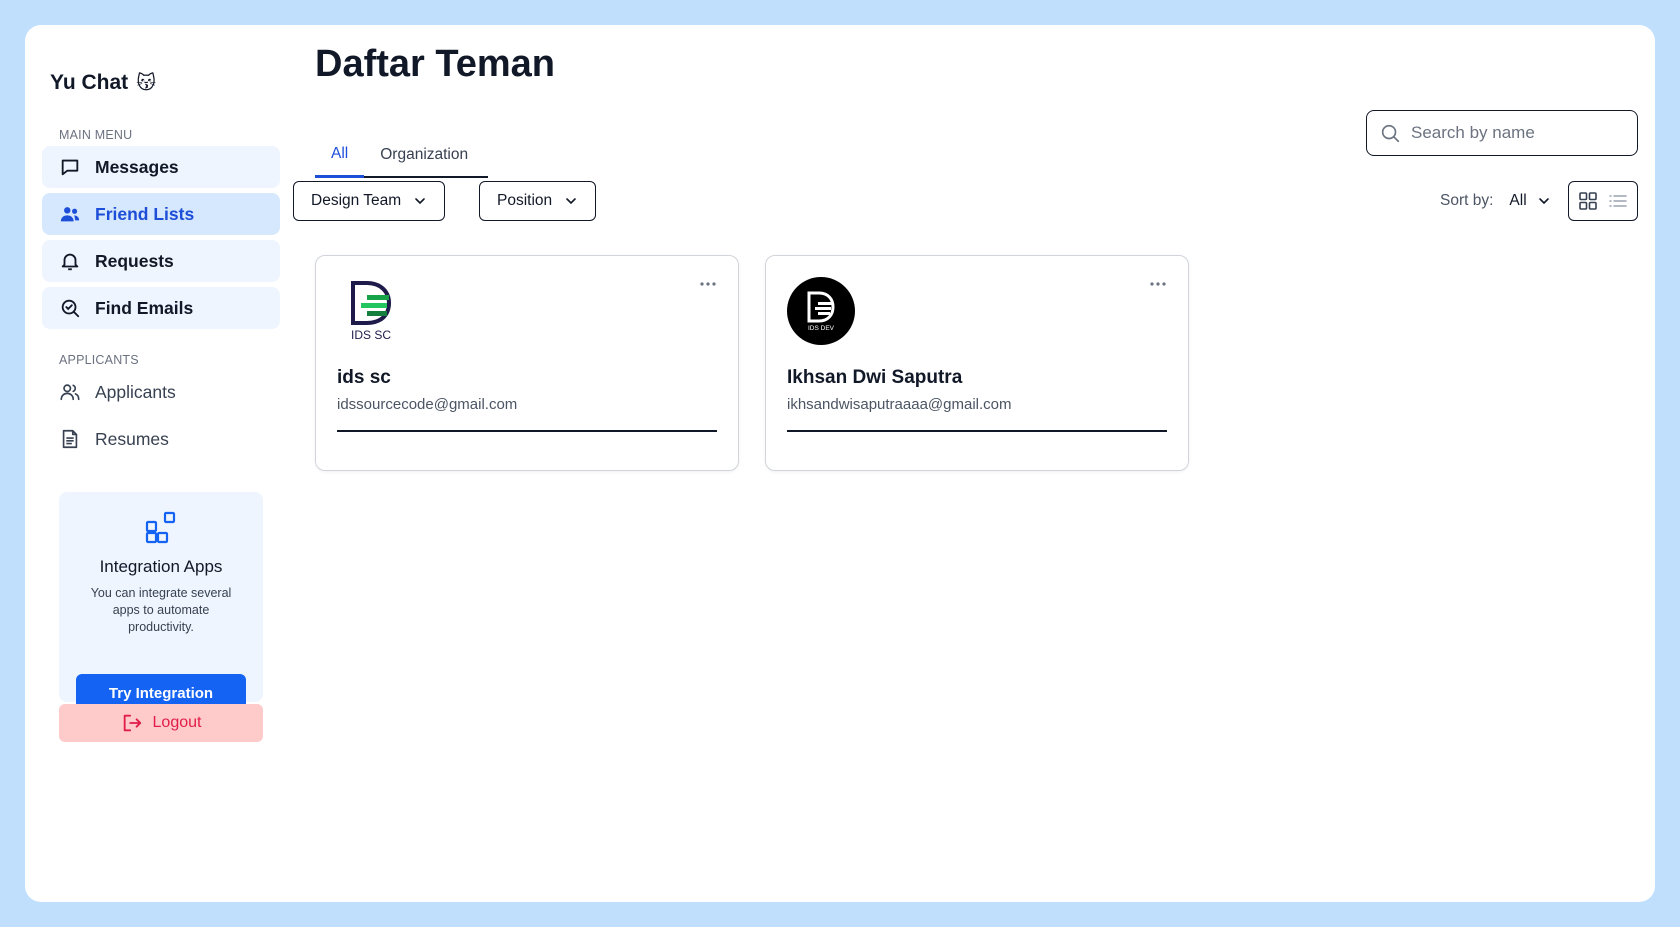 The image size is (1680, 927). I want to click on ids-dev-logo: IDS DEV, so click(821, 311).